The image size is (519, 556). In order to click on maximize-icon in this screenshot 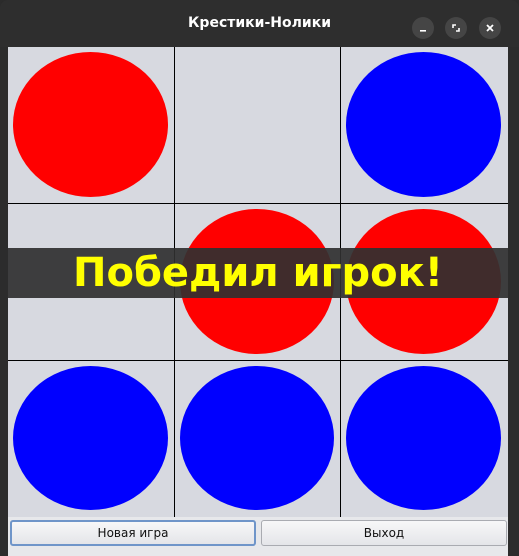, I will do `click(456, 28)`.